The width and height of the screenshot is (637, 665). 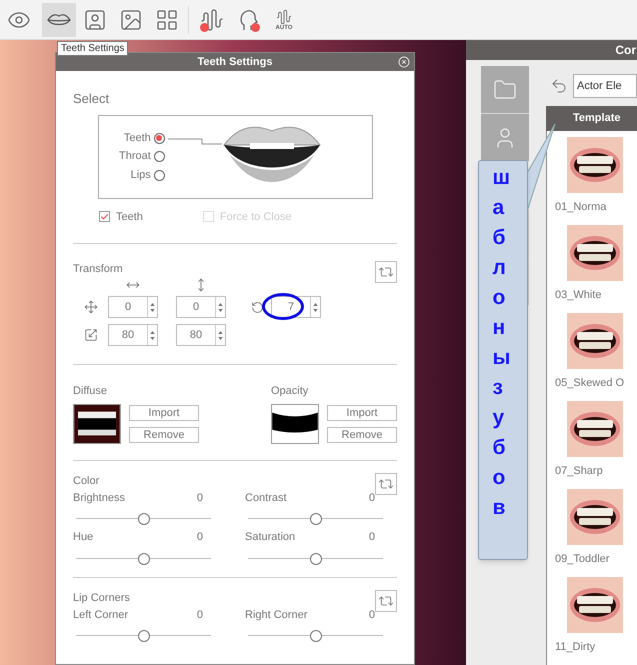 I want to click on template-name: 03_White, so click(x=578, y=295).